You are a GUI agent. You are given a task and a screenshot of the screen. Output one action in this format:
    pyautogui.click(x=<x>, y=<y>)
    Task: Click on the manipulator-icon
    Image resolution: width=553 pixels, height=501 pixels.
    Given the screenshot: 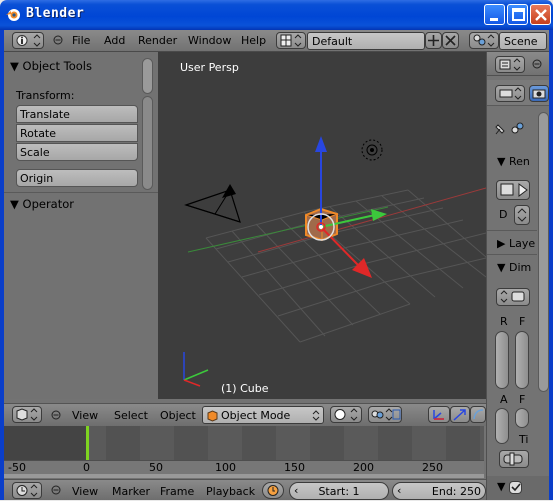 What is the action you would take?
    pyautogui.click(x=438, y=415)
    